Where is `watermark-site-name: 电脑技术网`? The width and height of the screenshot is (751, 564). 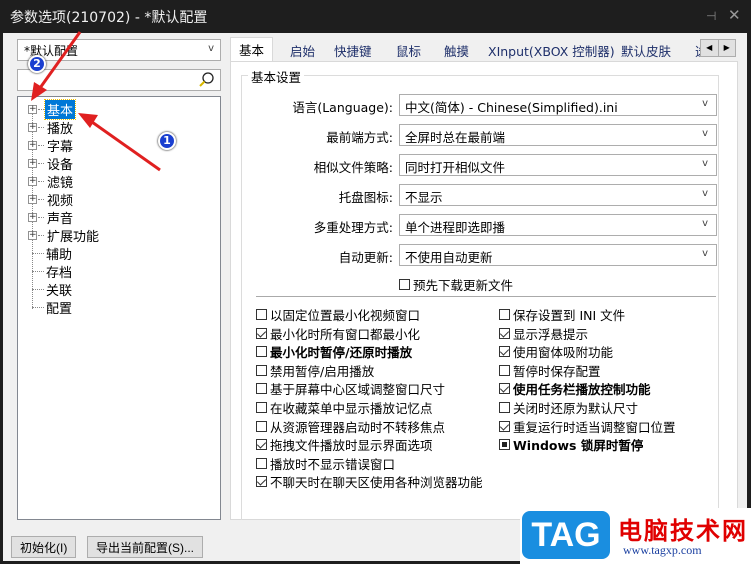 watermark-site-name: 电脑技术网 is located at coordinates (683, 531).